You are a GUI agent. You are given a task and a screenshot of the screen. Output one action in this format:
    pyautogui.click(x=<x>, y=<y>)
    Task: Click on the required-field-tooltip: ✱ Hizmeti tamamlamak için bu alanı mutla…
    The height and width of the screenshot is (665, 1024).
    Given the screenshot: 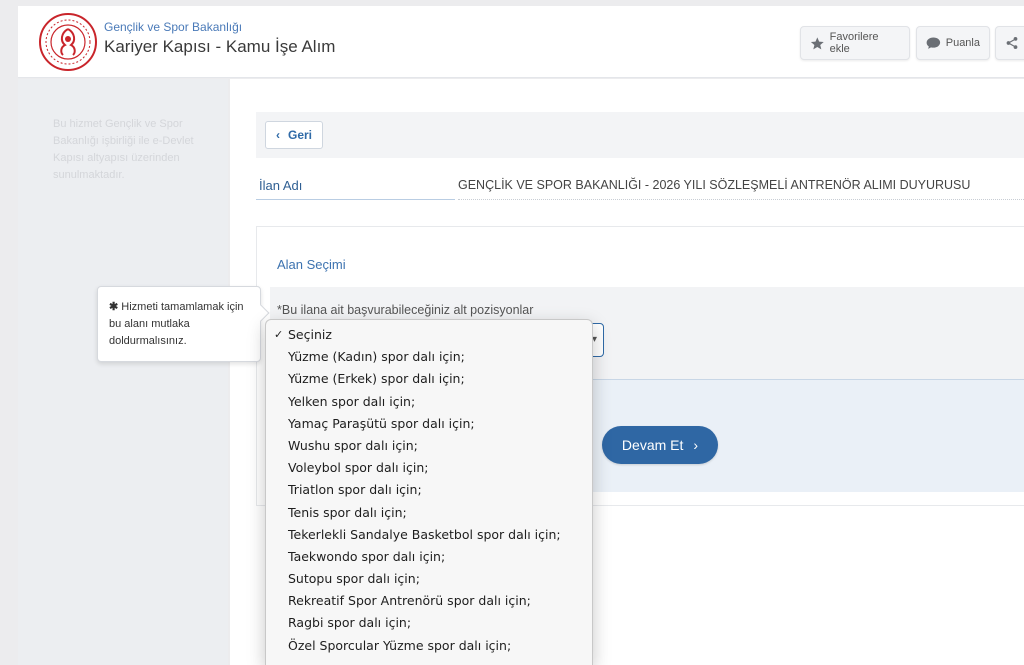 What is the action you would take?
    pyautogui.click(x=183, y=324)
    